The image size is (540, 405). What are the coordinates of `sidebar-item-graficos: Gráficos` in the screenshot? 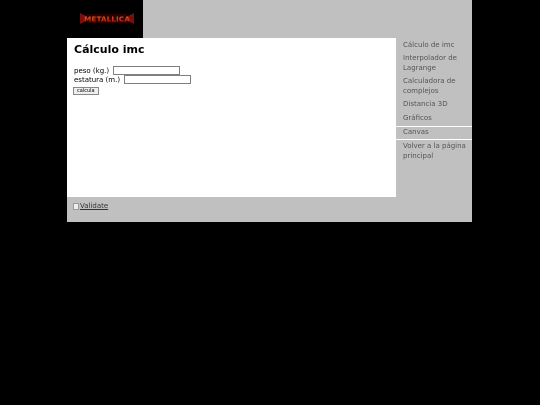 It's located at (436, 119).